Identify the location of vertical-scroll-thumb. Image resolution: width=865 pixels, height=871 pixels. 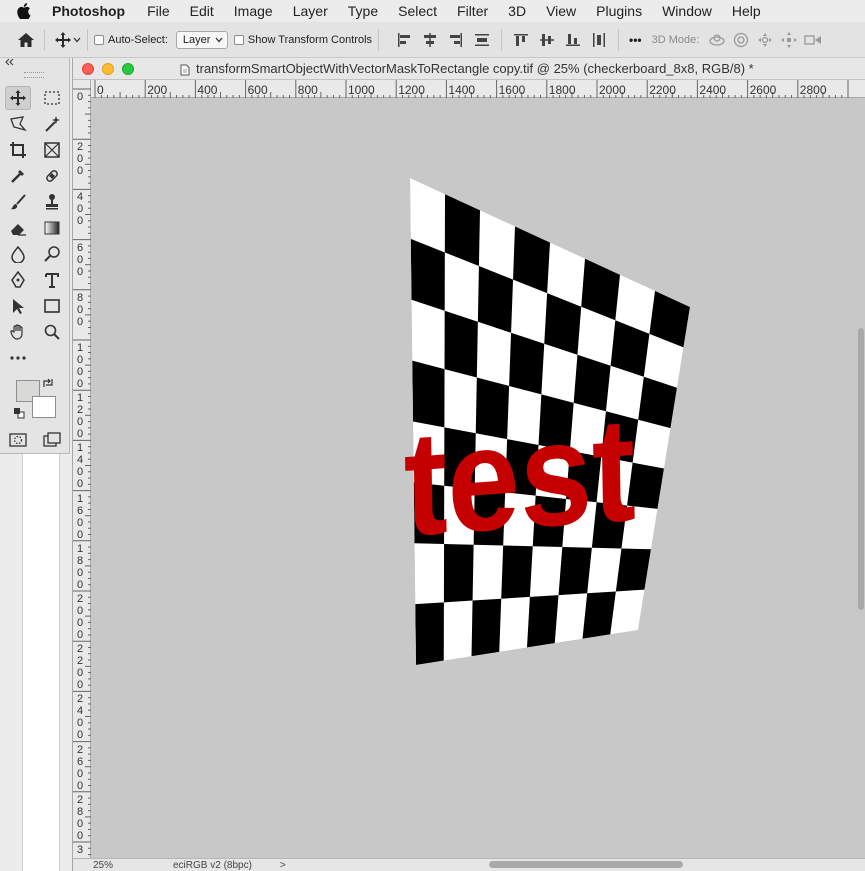
(861, 469).